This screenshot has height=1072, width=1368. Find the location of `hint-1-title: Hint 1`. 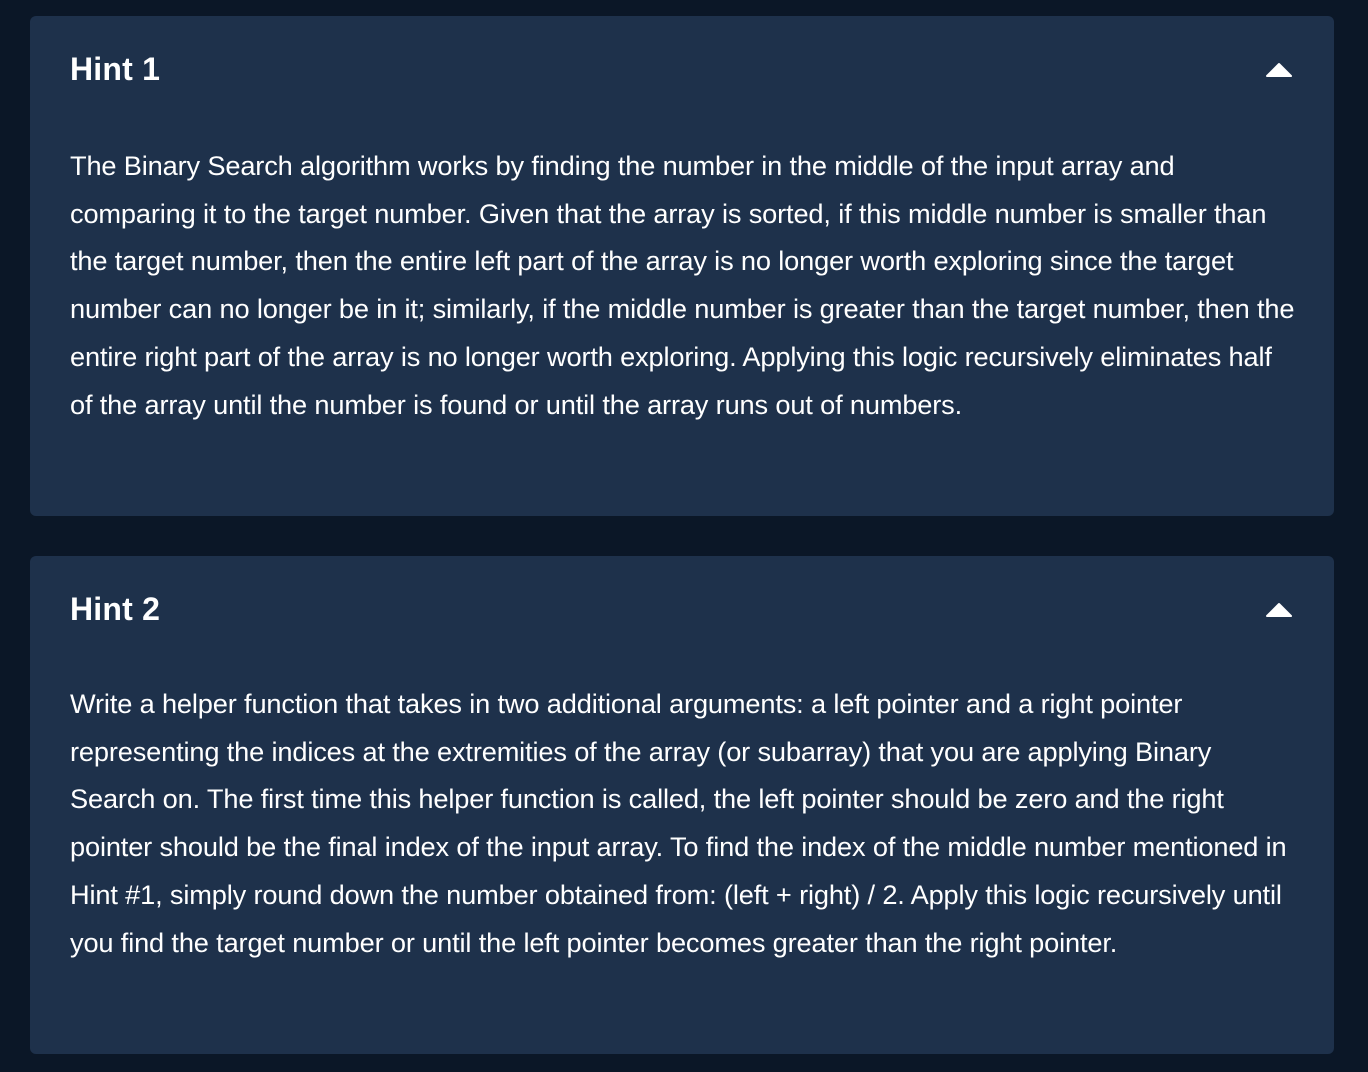

hint-1-title: Hint 1 is located at coordinates (115, 69).